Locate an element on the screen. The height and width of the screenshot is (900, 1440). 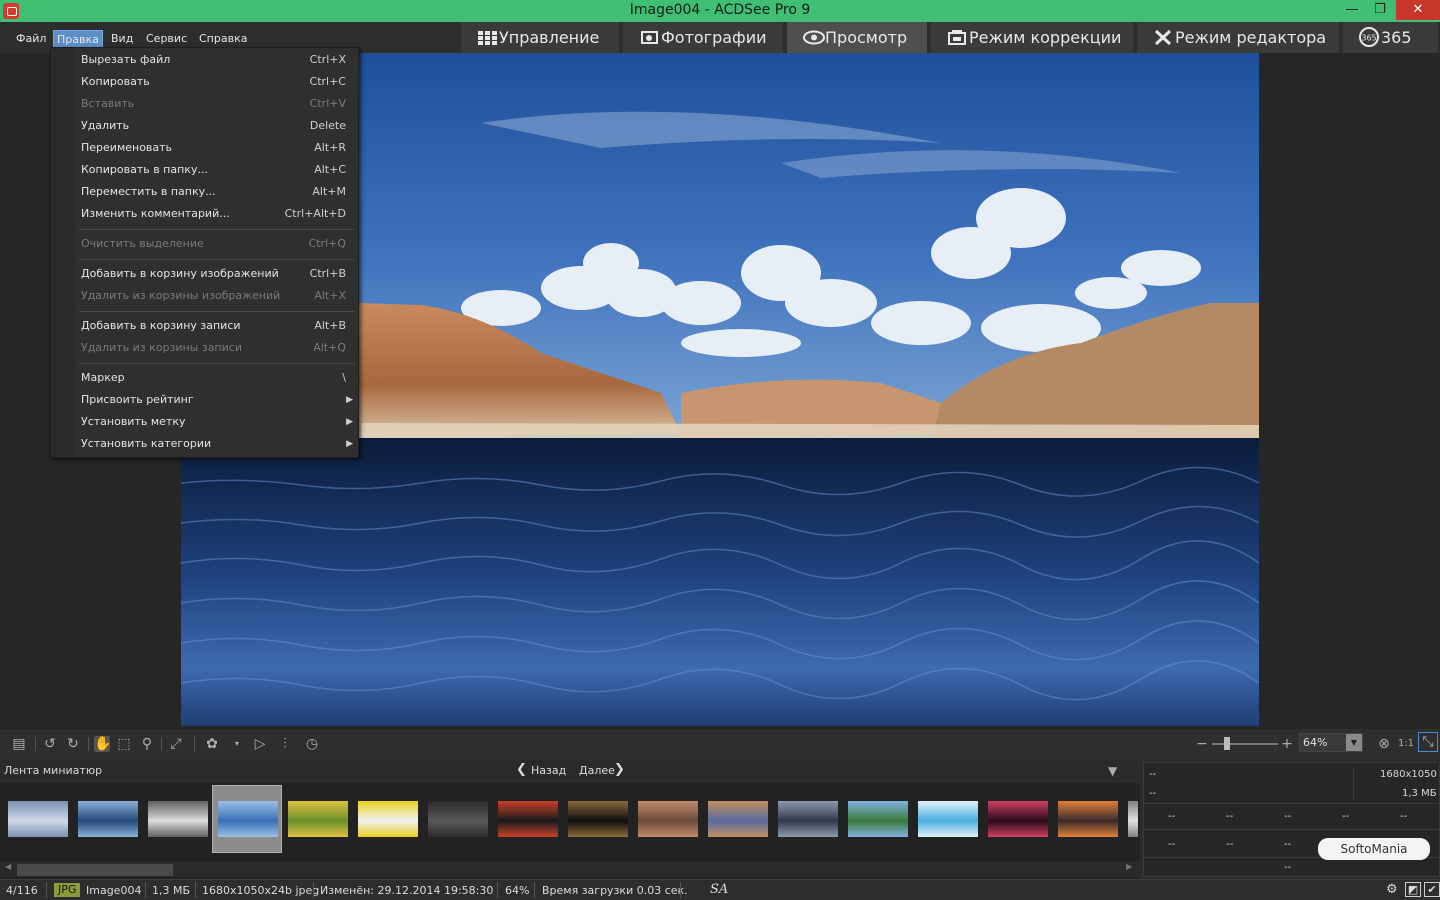
hand-tool-icon: ✋ is located at coordinates (102, 744).